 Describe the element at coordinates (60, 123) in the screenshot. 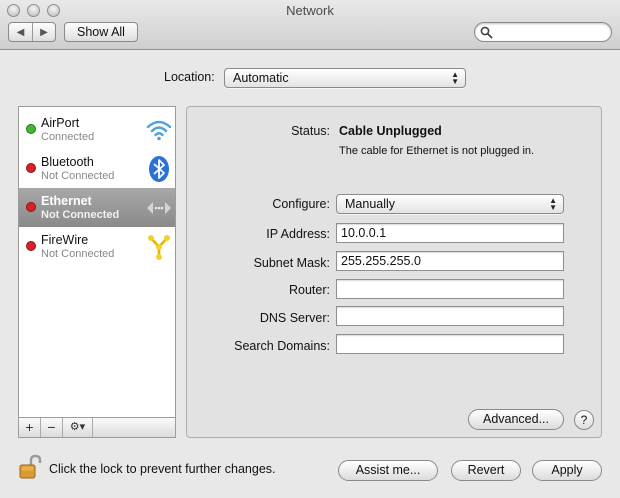

I see `service-name: AirPort` at that location.